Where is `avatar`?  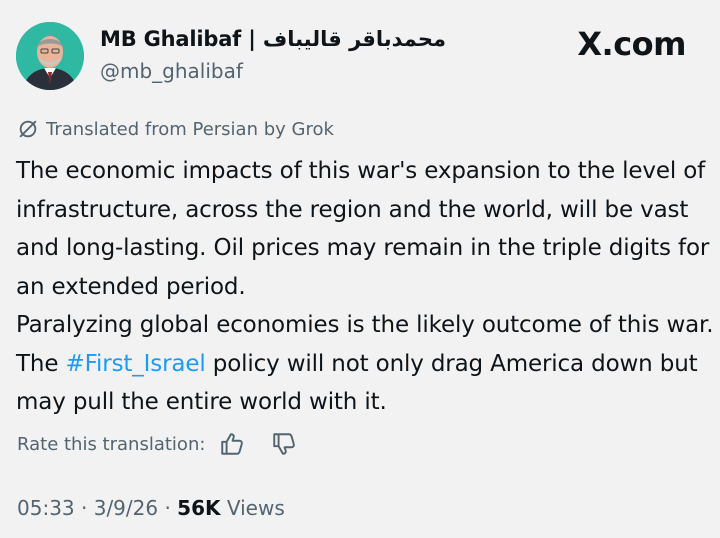
avatar is located at coordinates (50, 56).